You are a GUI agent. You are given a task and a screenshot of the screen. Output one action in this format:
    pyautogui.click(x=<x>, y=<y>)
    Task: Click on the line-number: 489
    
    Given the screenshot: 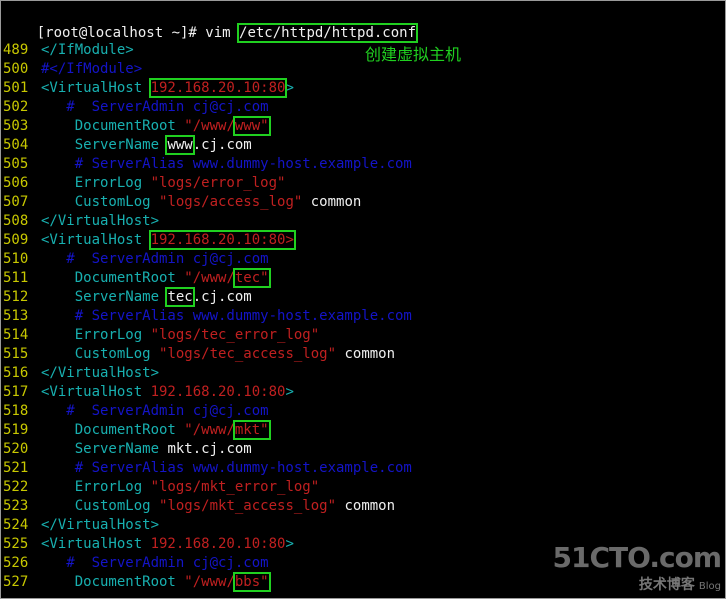 What is the action you would take?
    pyautogui.click(x=16, y=50)
    